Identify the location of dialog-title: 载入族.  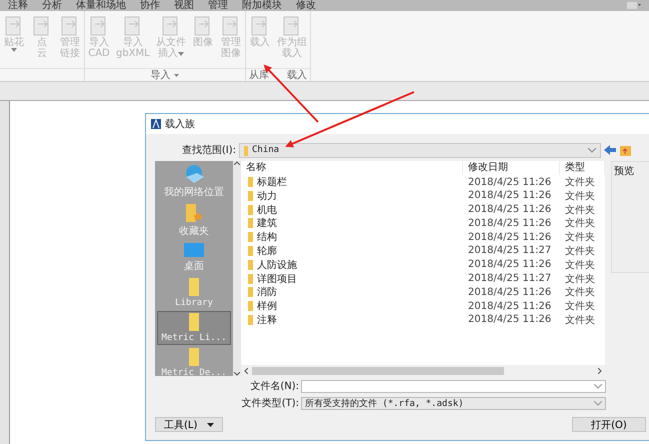
(180, 124).